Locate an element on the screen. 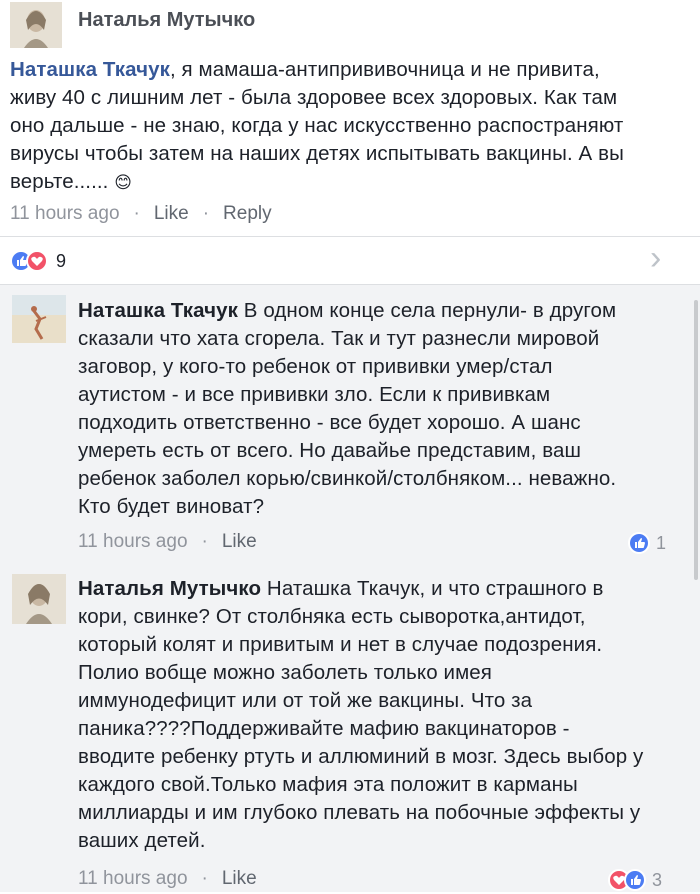 Image resolution: width=700 pixels, height=894 pixels. reply-text-line: Полио вобще можно заболеть только имея is located at coordinates (285, 672).